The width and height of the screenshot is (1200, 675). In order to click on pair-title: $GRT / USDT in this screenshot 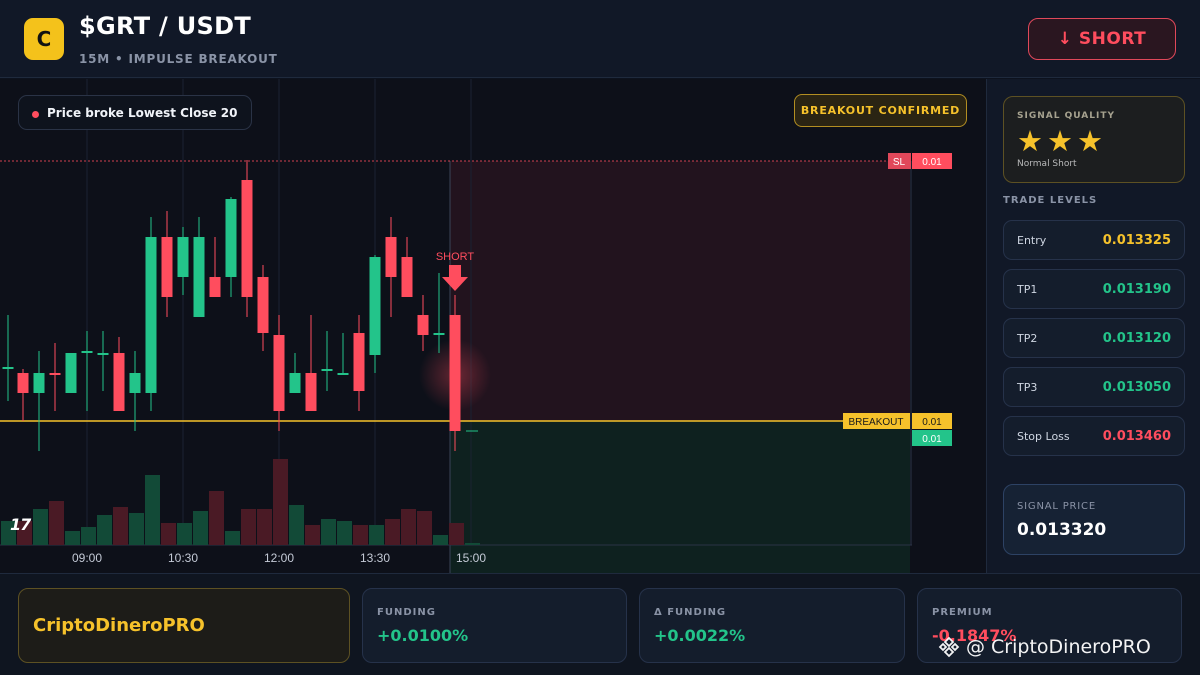, I will do `click(165, 26)`.